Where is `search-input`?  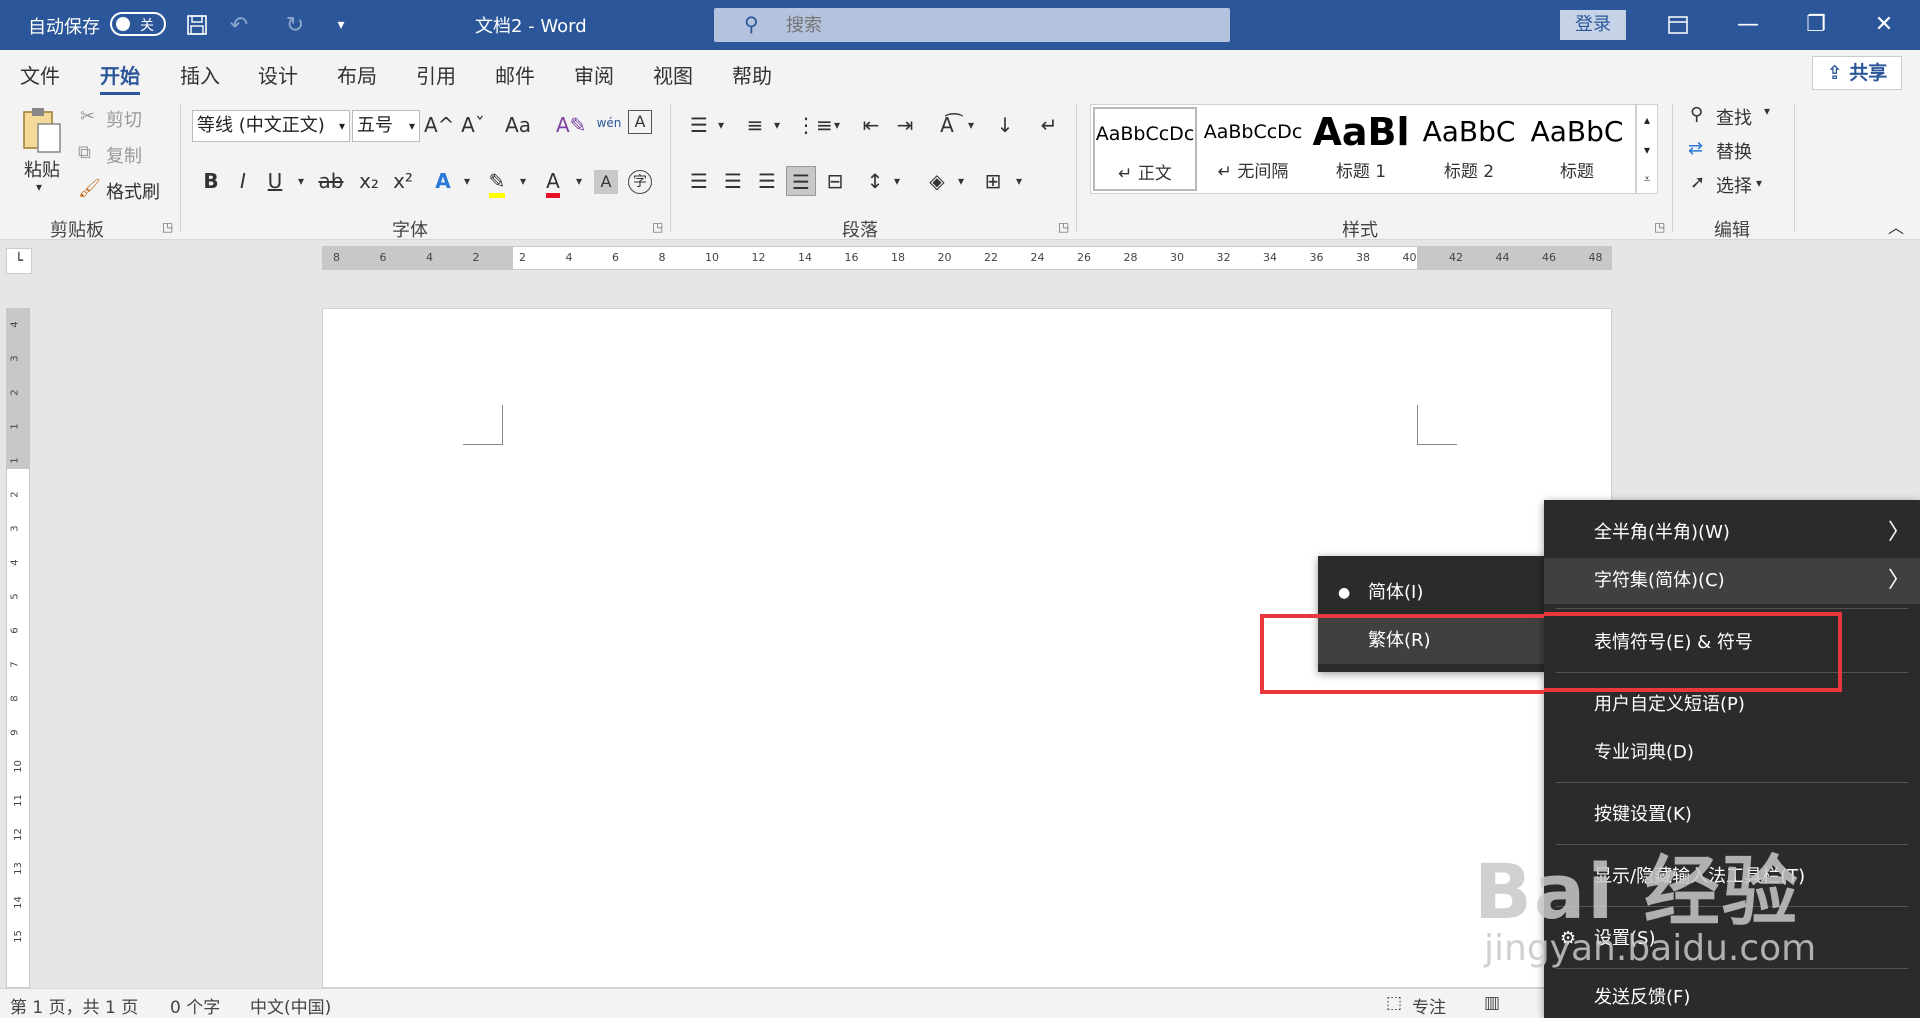 search-input is located at coordinates (996, 25).